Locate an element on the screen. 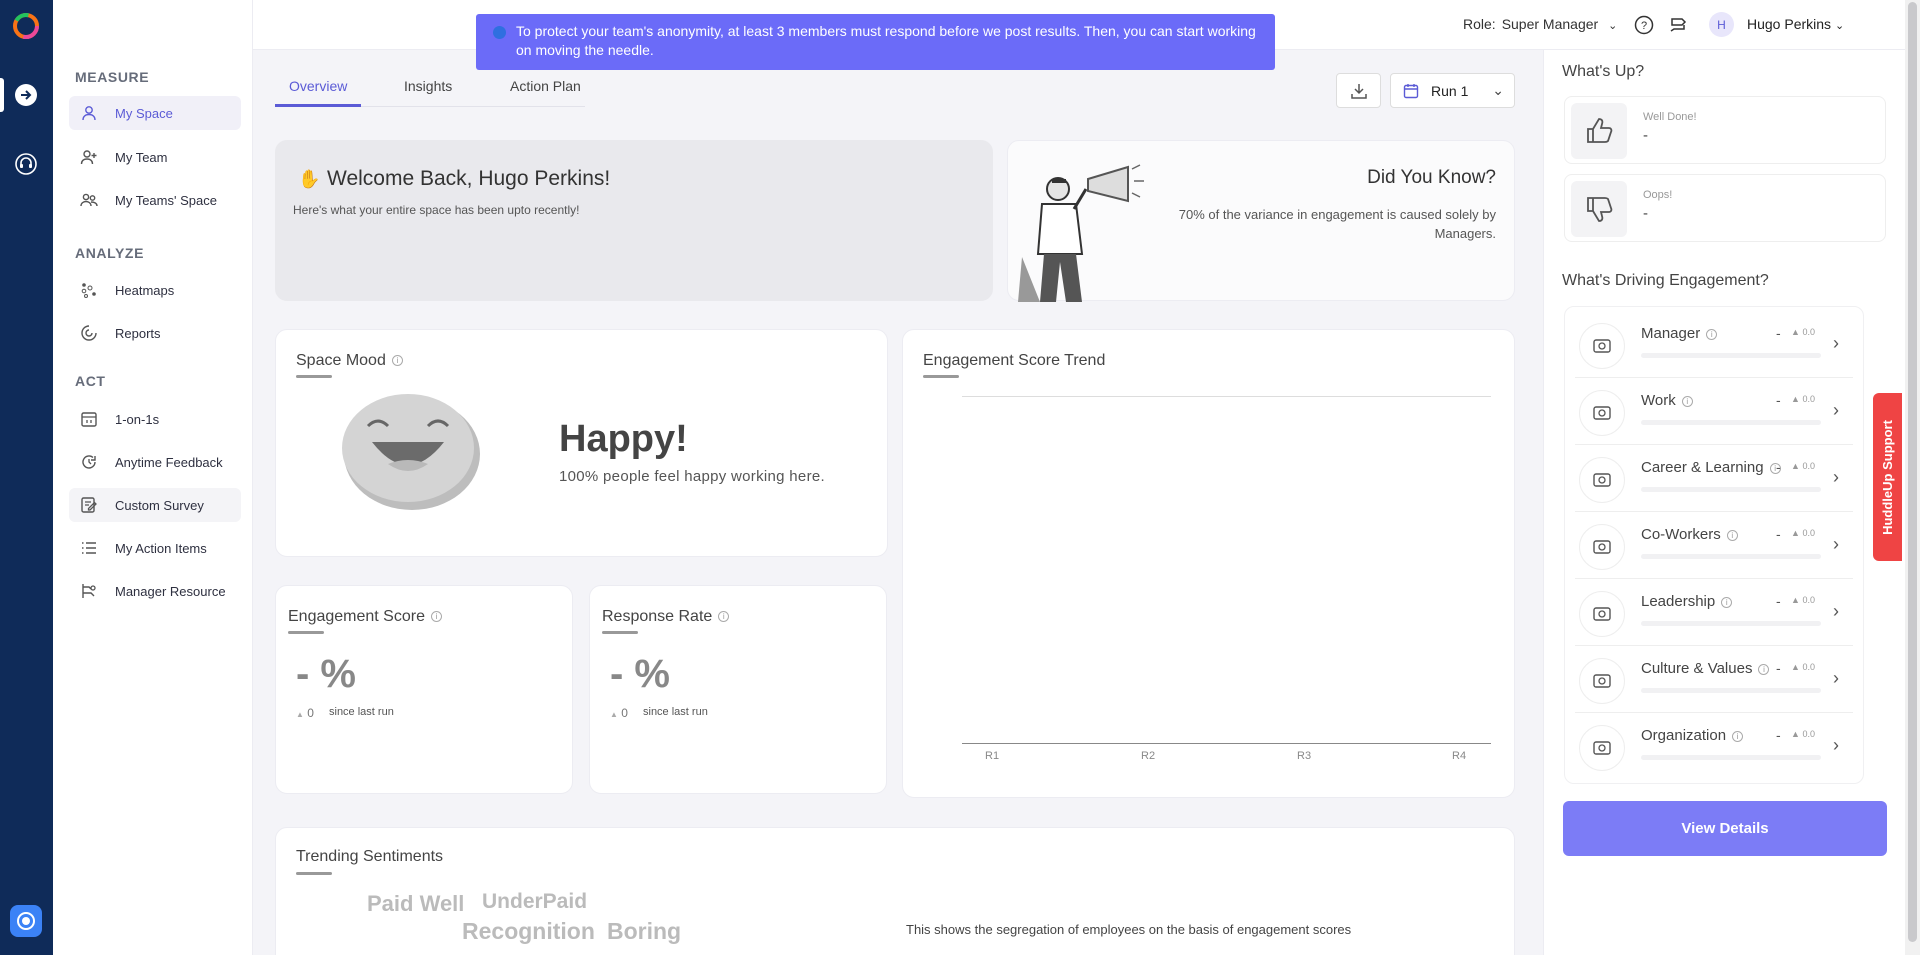 The width and height of the screenshot is (1920, 955). response-rate-card: Response Rate i - % ▲ 0 since last run is located at coordinates (738, 689).